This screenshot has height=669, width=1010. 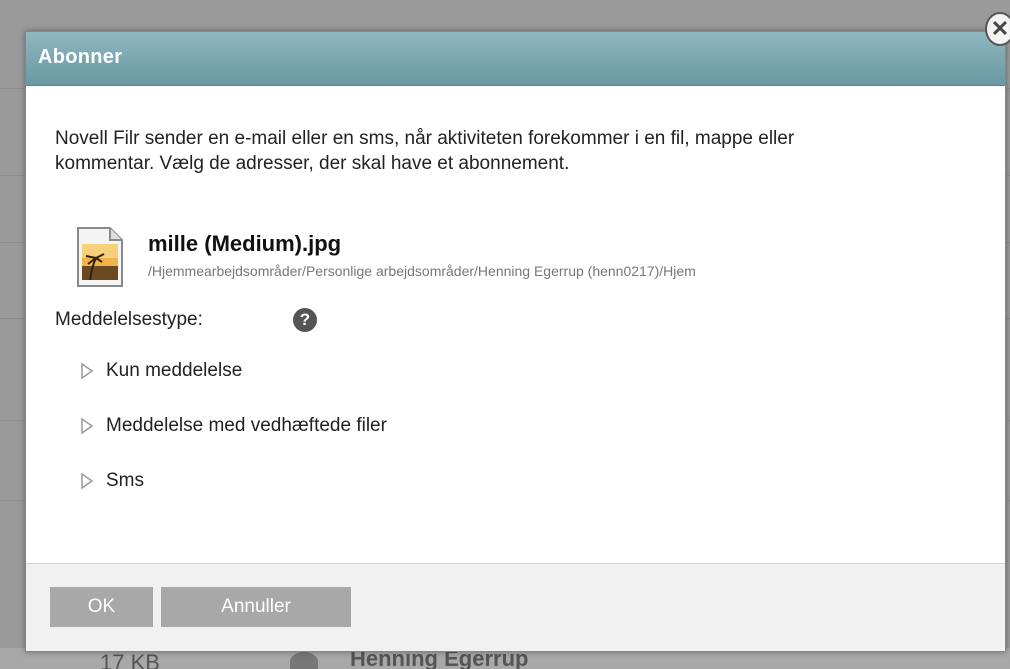 I want to click on notification-type-label: Meddelelsestype:, so click(x=129, y=319).